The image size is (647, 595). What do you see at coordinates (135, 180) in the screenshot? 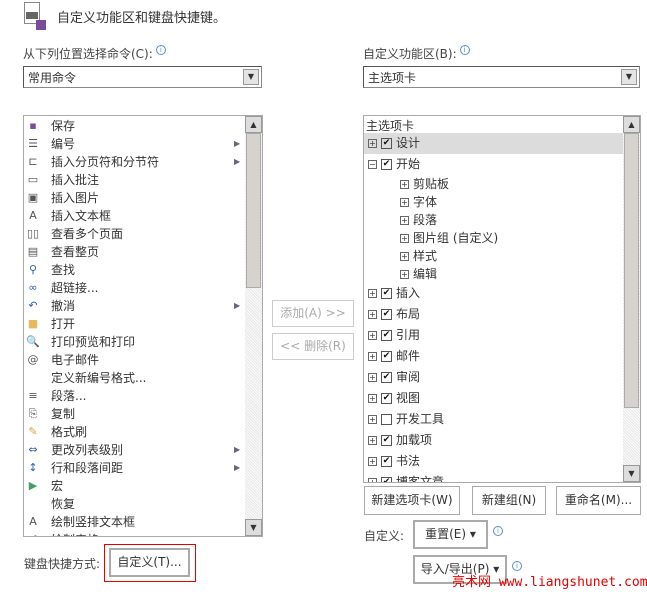
I see `command-item: ▭ 插入批注` at bounding box center [135, 180].